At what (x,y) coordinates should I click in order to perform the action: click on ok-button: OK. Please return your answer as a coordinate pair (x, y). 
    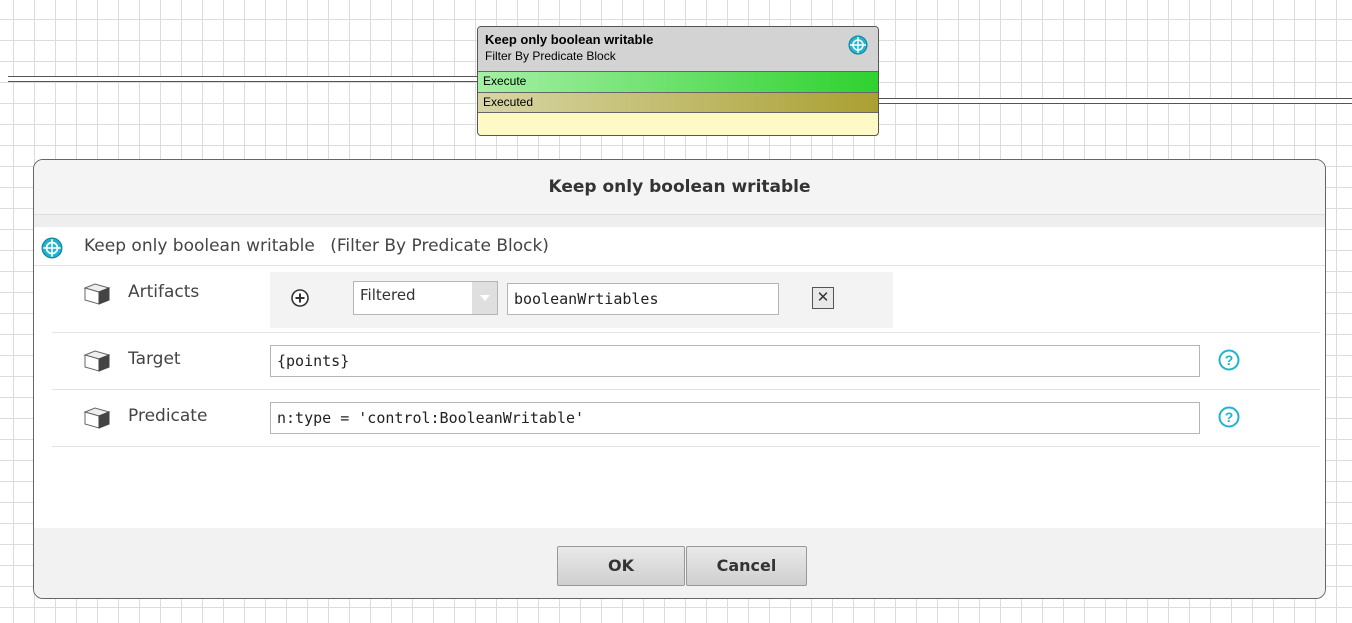
    Looking at the image, I should click on (621, 566).